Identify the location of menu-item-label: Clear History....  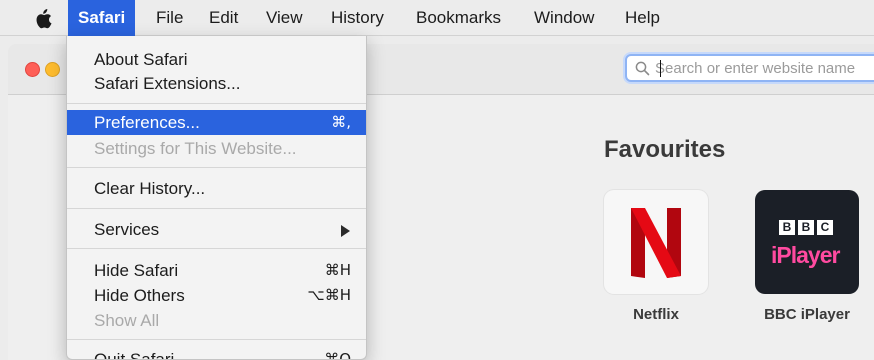
(150, 188).